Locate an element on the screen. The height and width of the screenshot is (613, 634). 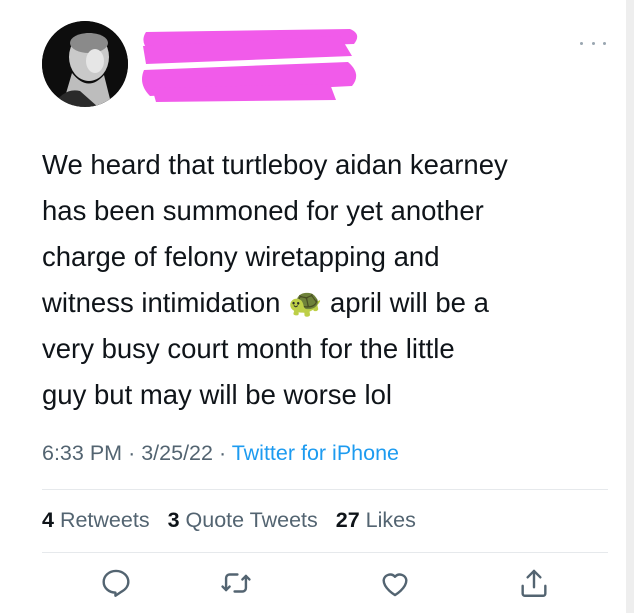
redacted-username is located at coordinates (250, 65).